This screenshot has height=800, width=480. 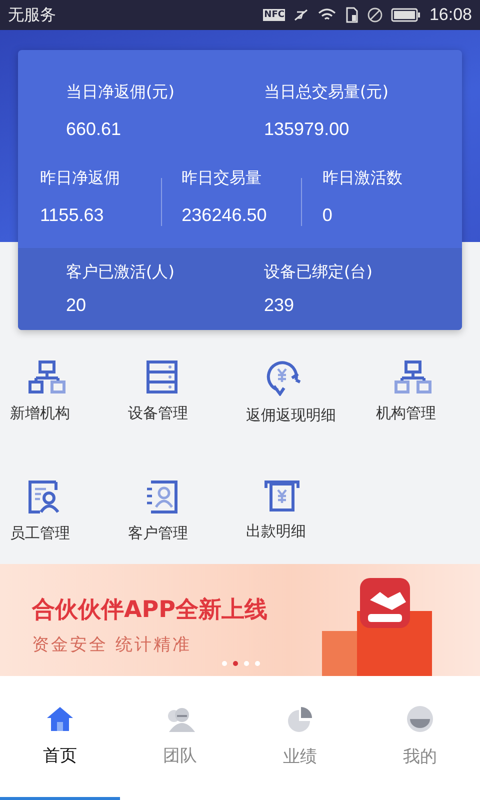 What do you see at coordinates (32, 15) in the screenshot?
I see `carrier-text: 无服务` at bounding box center [32, 15].